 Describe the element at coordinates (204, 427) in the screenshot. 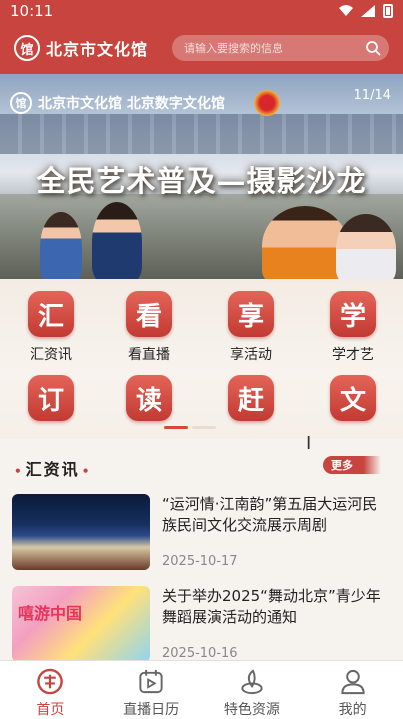

I see `pager-dot` at that location.